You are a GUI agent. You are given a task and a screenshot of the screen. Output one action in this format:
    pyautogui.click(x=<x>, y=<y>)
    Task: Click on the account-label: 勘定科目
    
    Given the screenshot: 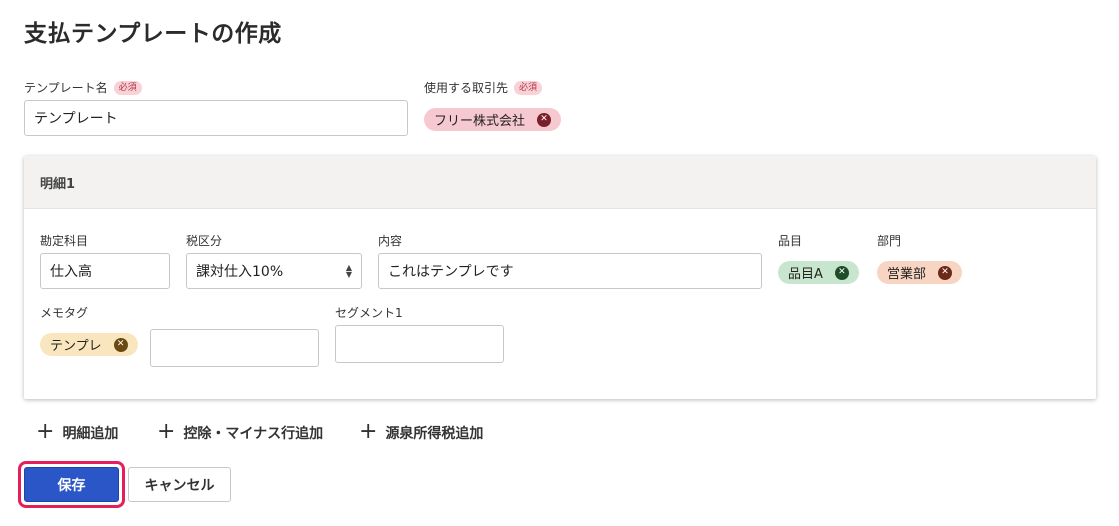 What is the action you would take?
    pyautogui.click(x=64, y=241)
    